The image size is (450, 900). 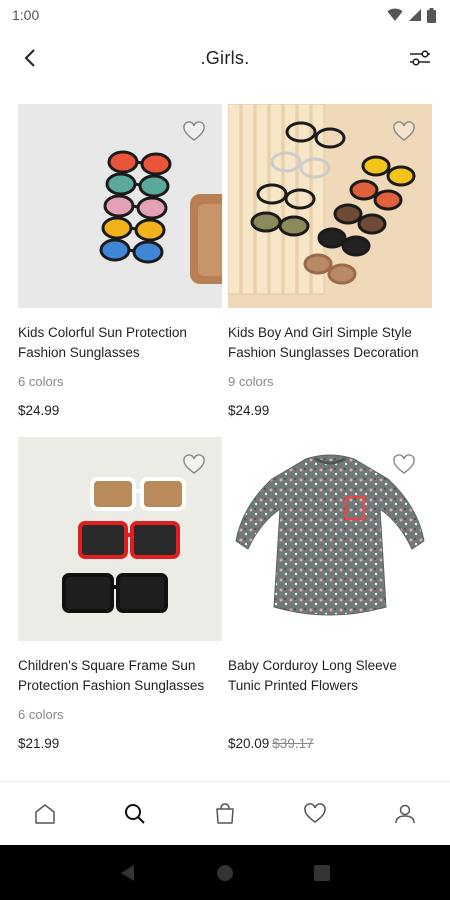 I want to click on page-title: .Girls., so click(x=225, y=57).